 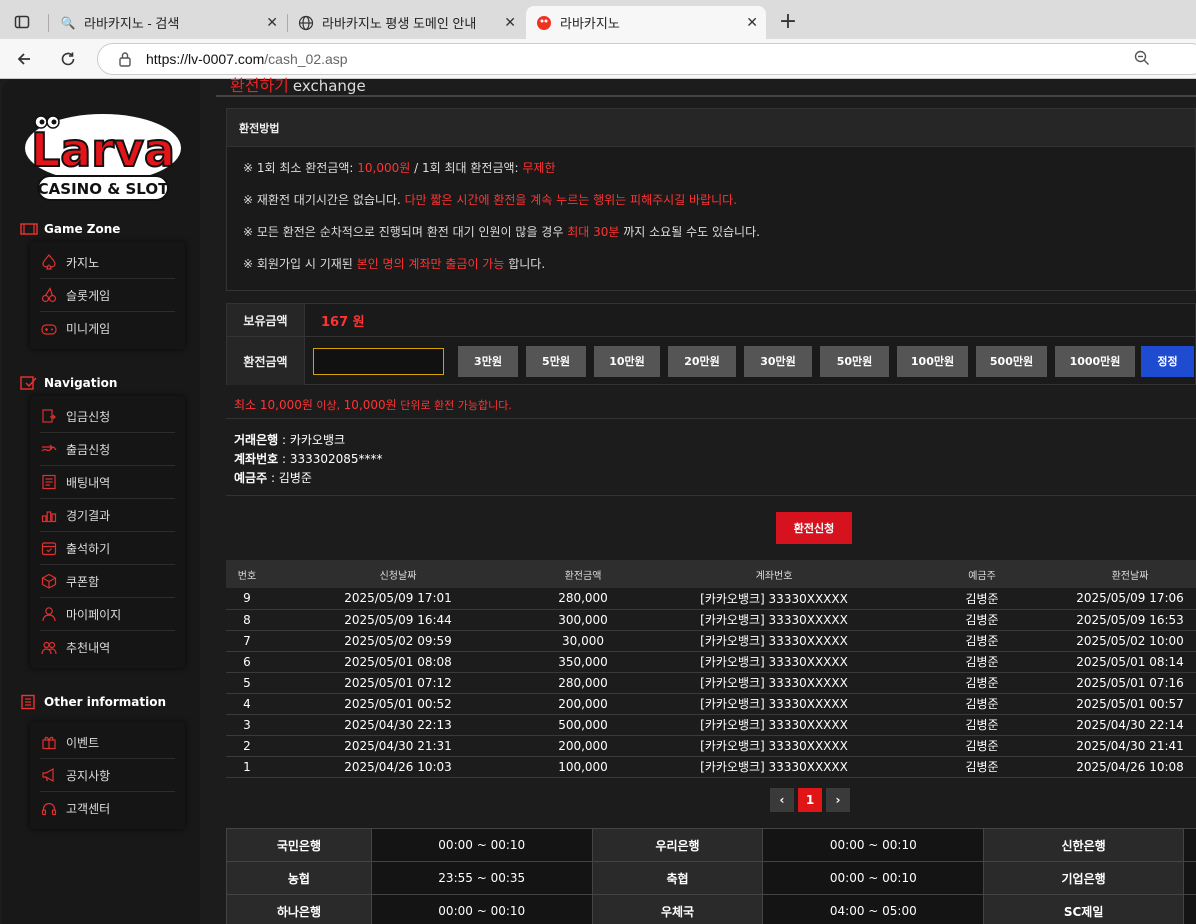 What do you see at coordinates (107, 581) in the screenshot?
I see `sidebar-item-coupon: 쿠폰함` at bounding box center [107, 581].